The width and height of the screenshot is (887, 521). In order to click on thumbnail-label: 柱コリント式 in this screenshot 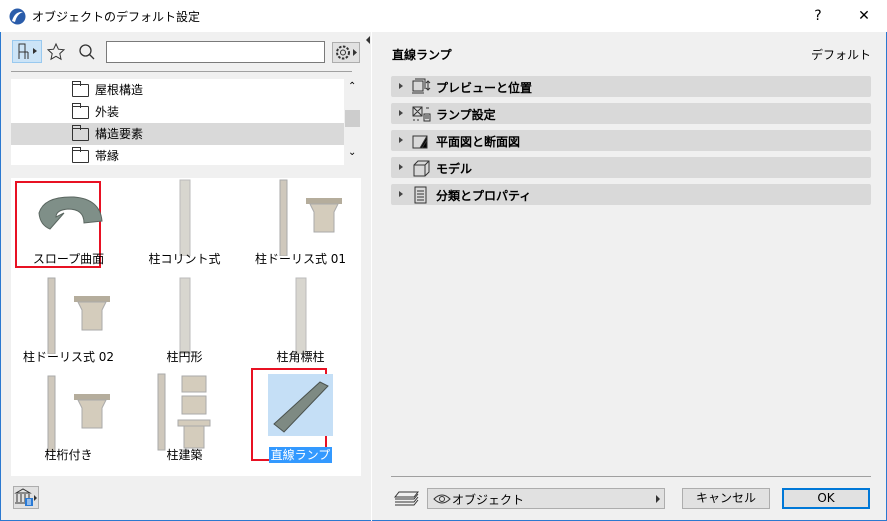, I will do `click(184, 258)`.